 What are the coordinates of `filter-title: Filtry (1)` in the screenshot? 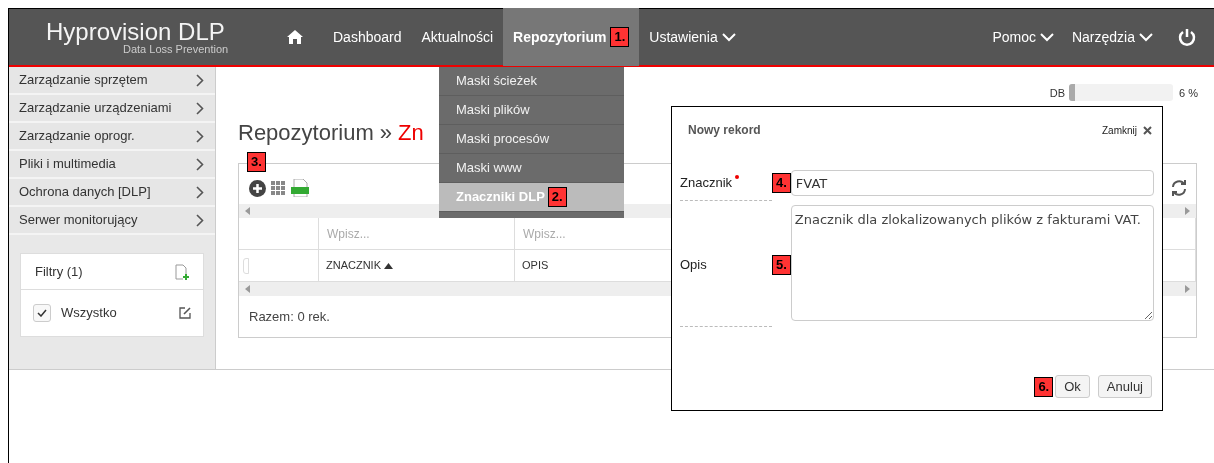 It's located at (59, 271).